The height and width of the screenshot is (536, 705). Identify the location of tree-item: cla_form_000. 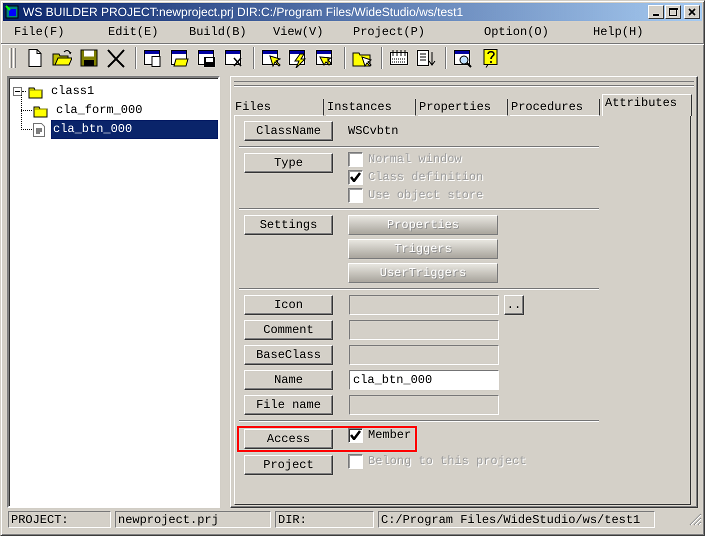
(99, 110).